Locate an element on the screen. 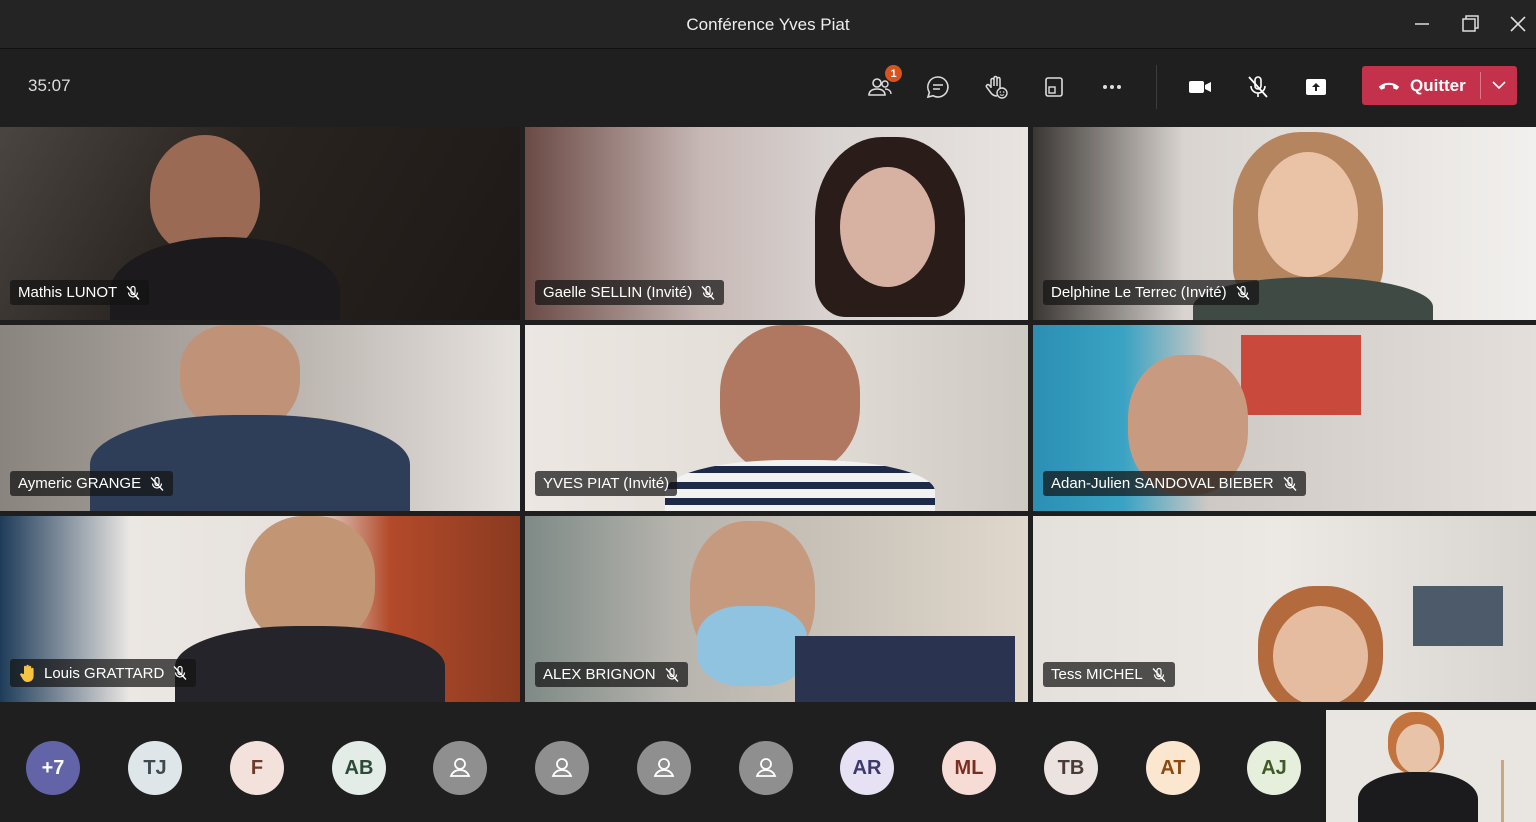  participant-avatar: TB is located at coordinates (1071, 768).